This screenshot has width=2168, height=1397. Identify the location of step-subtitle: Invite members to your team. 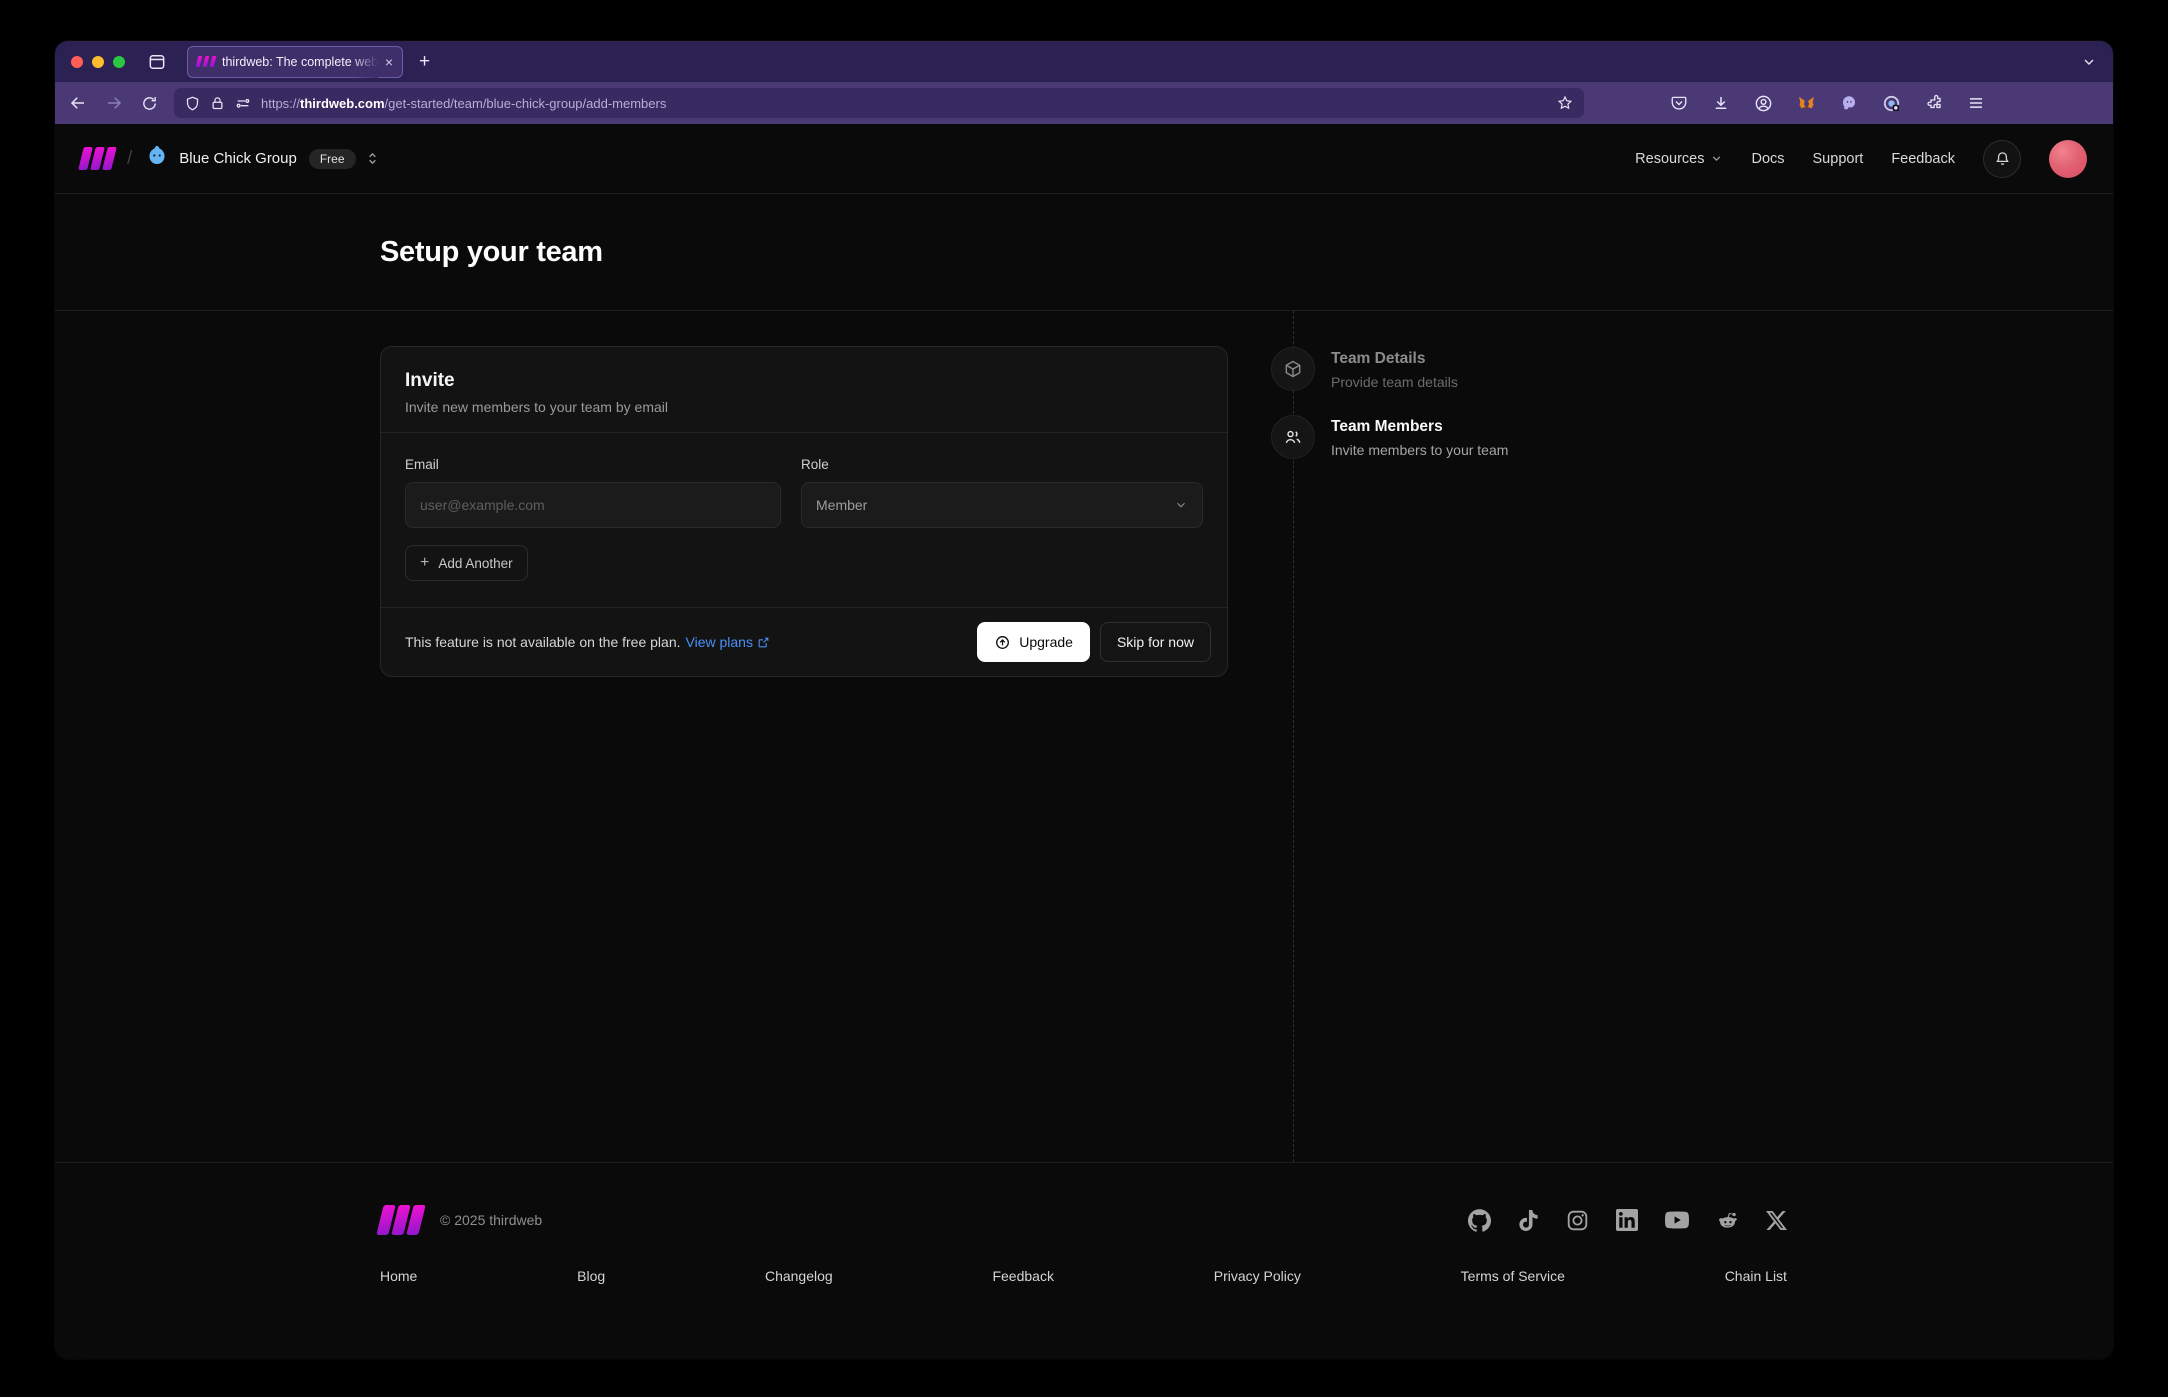
(1420, 450).